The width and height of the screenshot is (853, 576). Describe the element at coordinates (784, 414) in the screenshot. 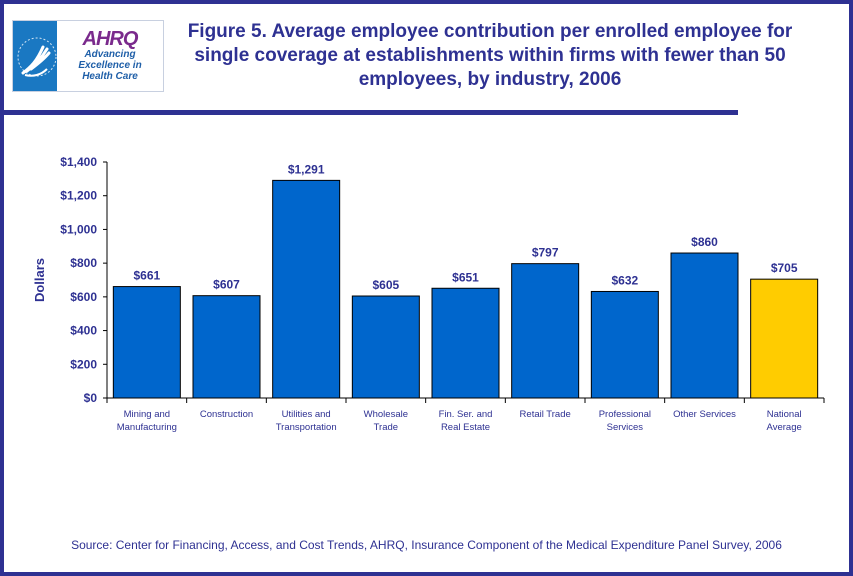

I see `x-tick-label: National` at that location.